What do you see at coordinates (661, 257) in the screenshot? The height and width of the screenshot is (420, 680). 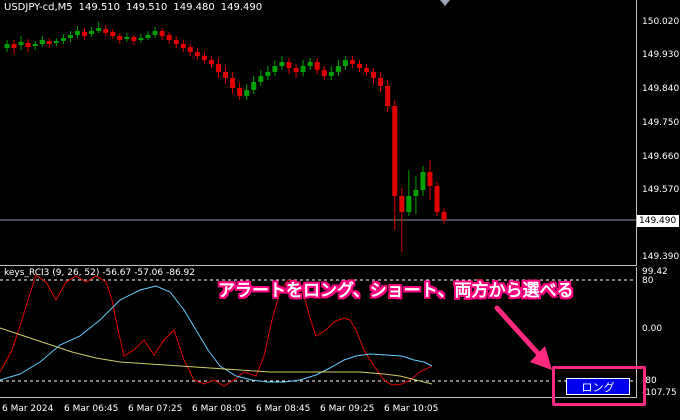 I see `price-label: 149.390` at bounding box center [661, 257].